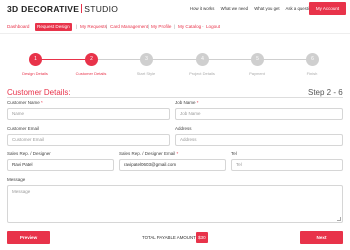 This screenshot has width=350, height=250. I want to click on customer-email-label: Customer Email, so click(23, 128).